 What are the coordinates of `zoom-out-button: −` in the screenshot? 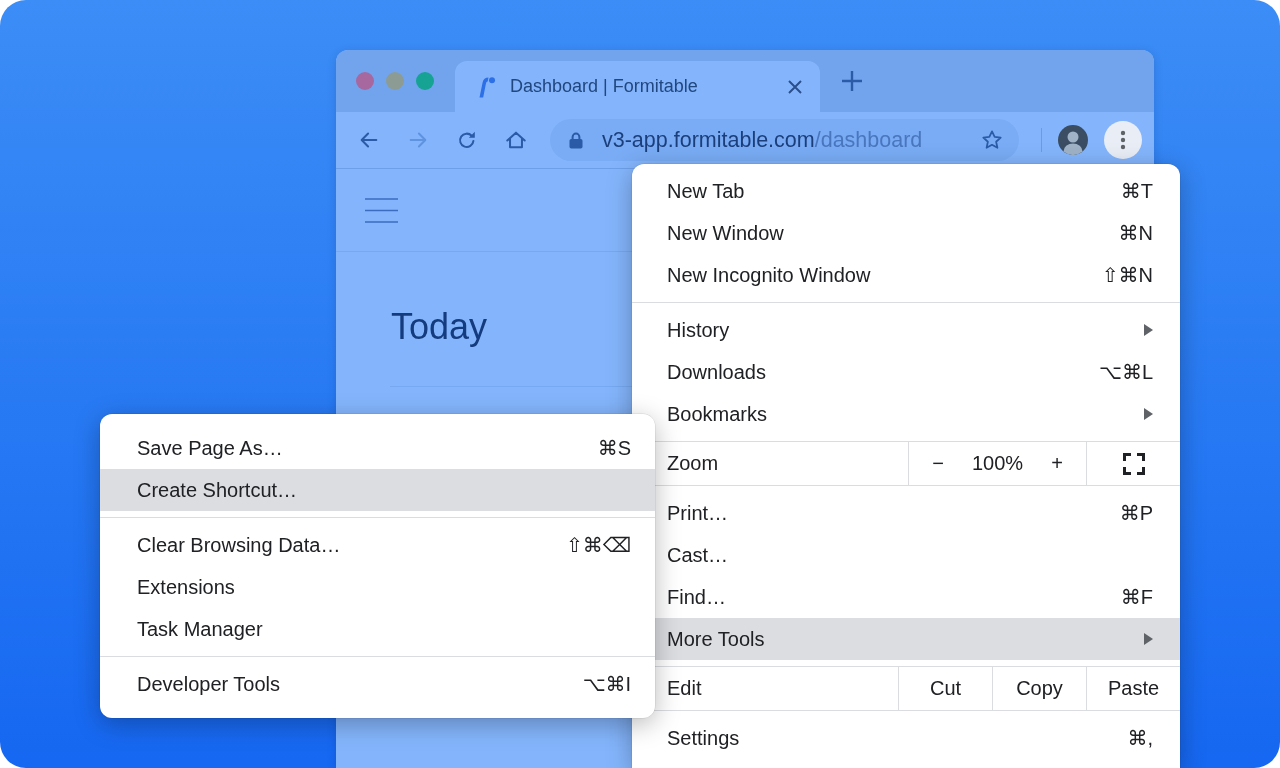 It's located at (938, 463).